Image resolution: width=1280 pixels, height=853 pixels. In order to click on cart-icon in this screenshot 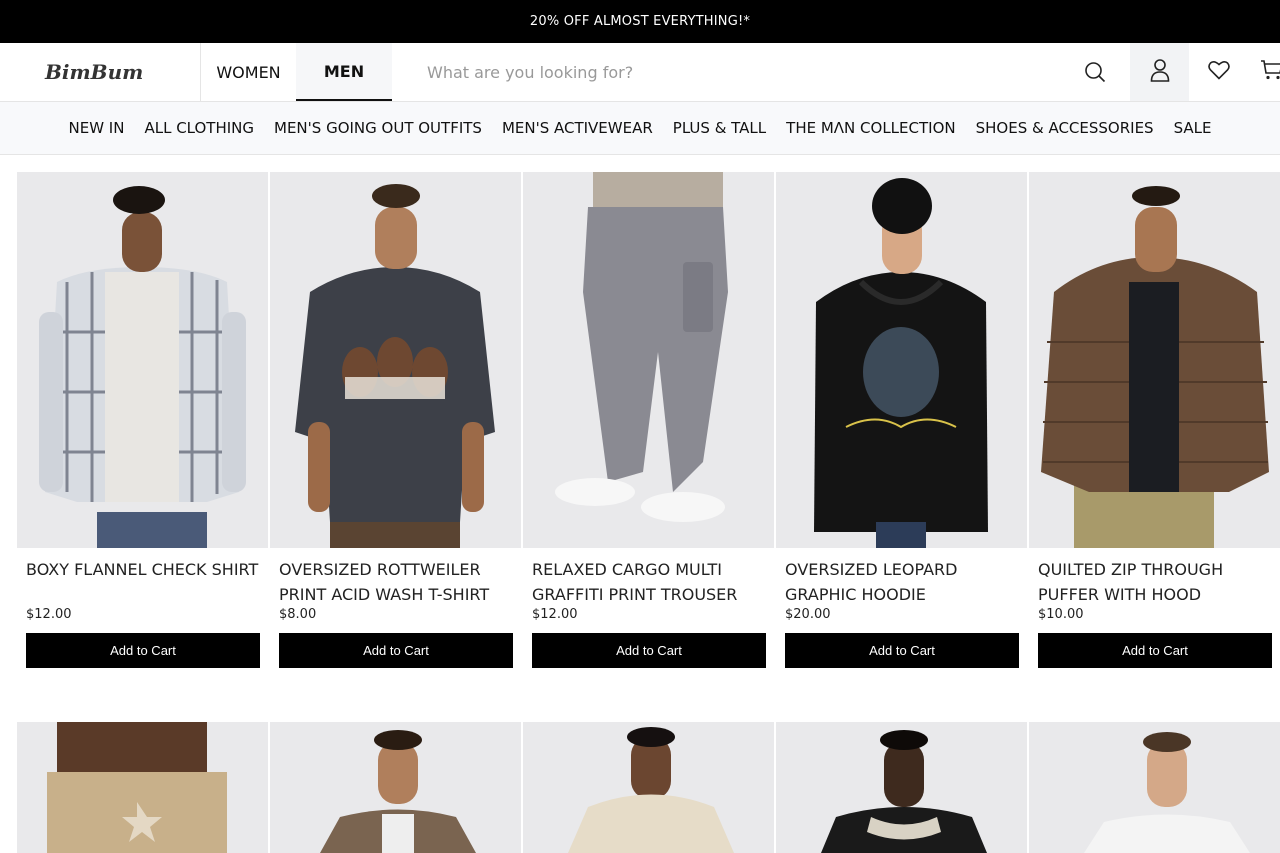, I will do `click(1270, 72)`.